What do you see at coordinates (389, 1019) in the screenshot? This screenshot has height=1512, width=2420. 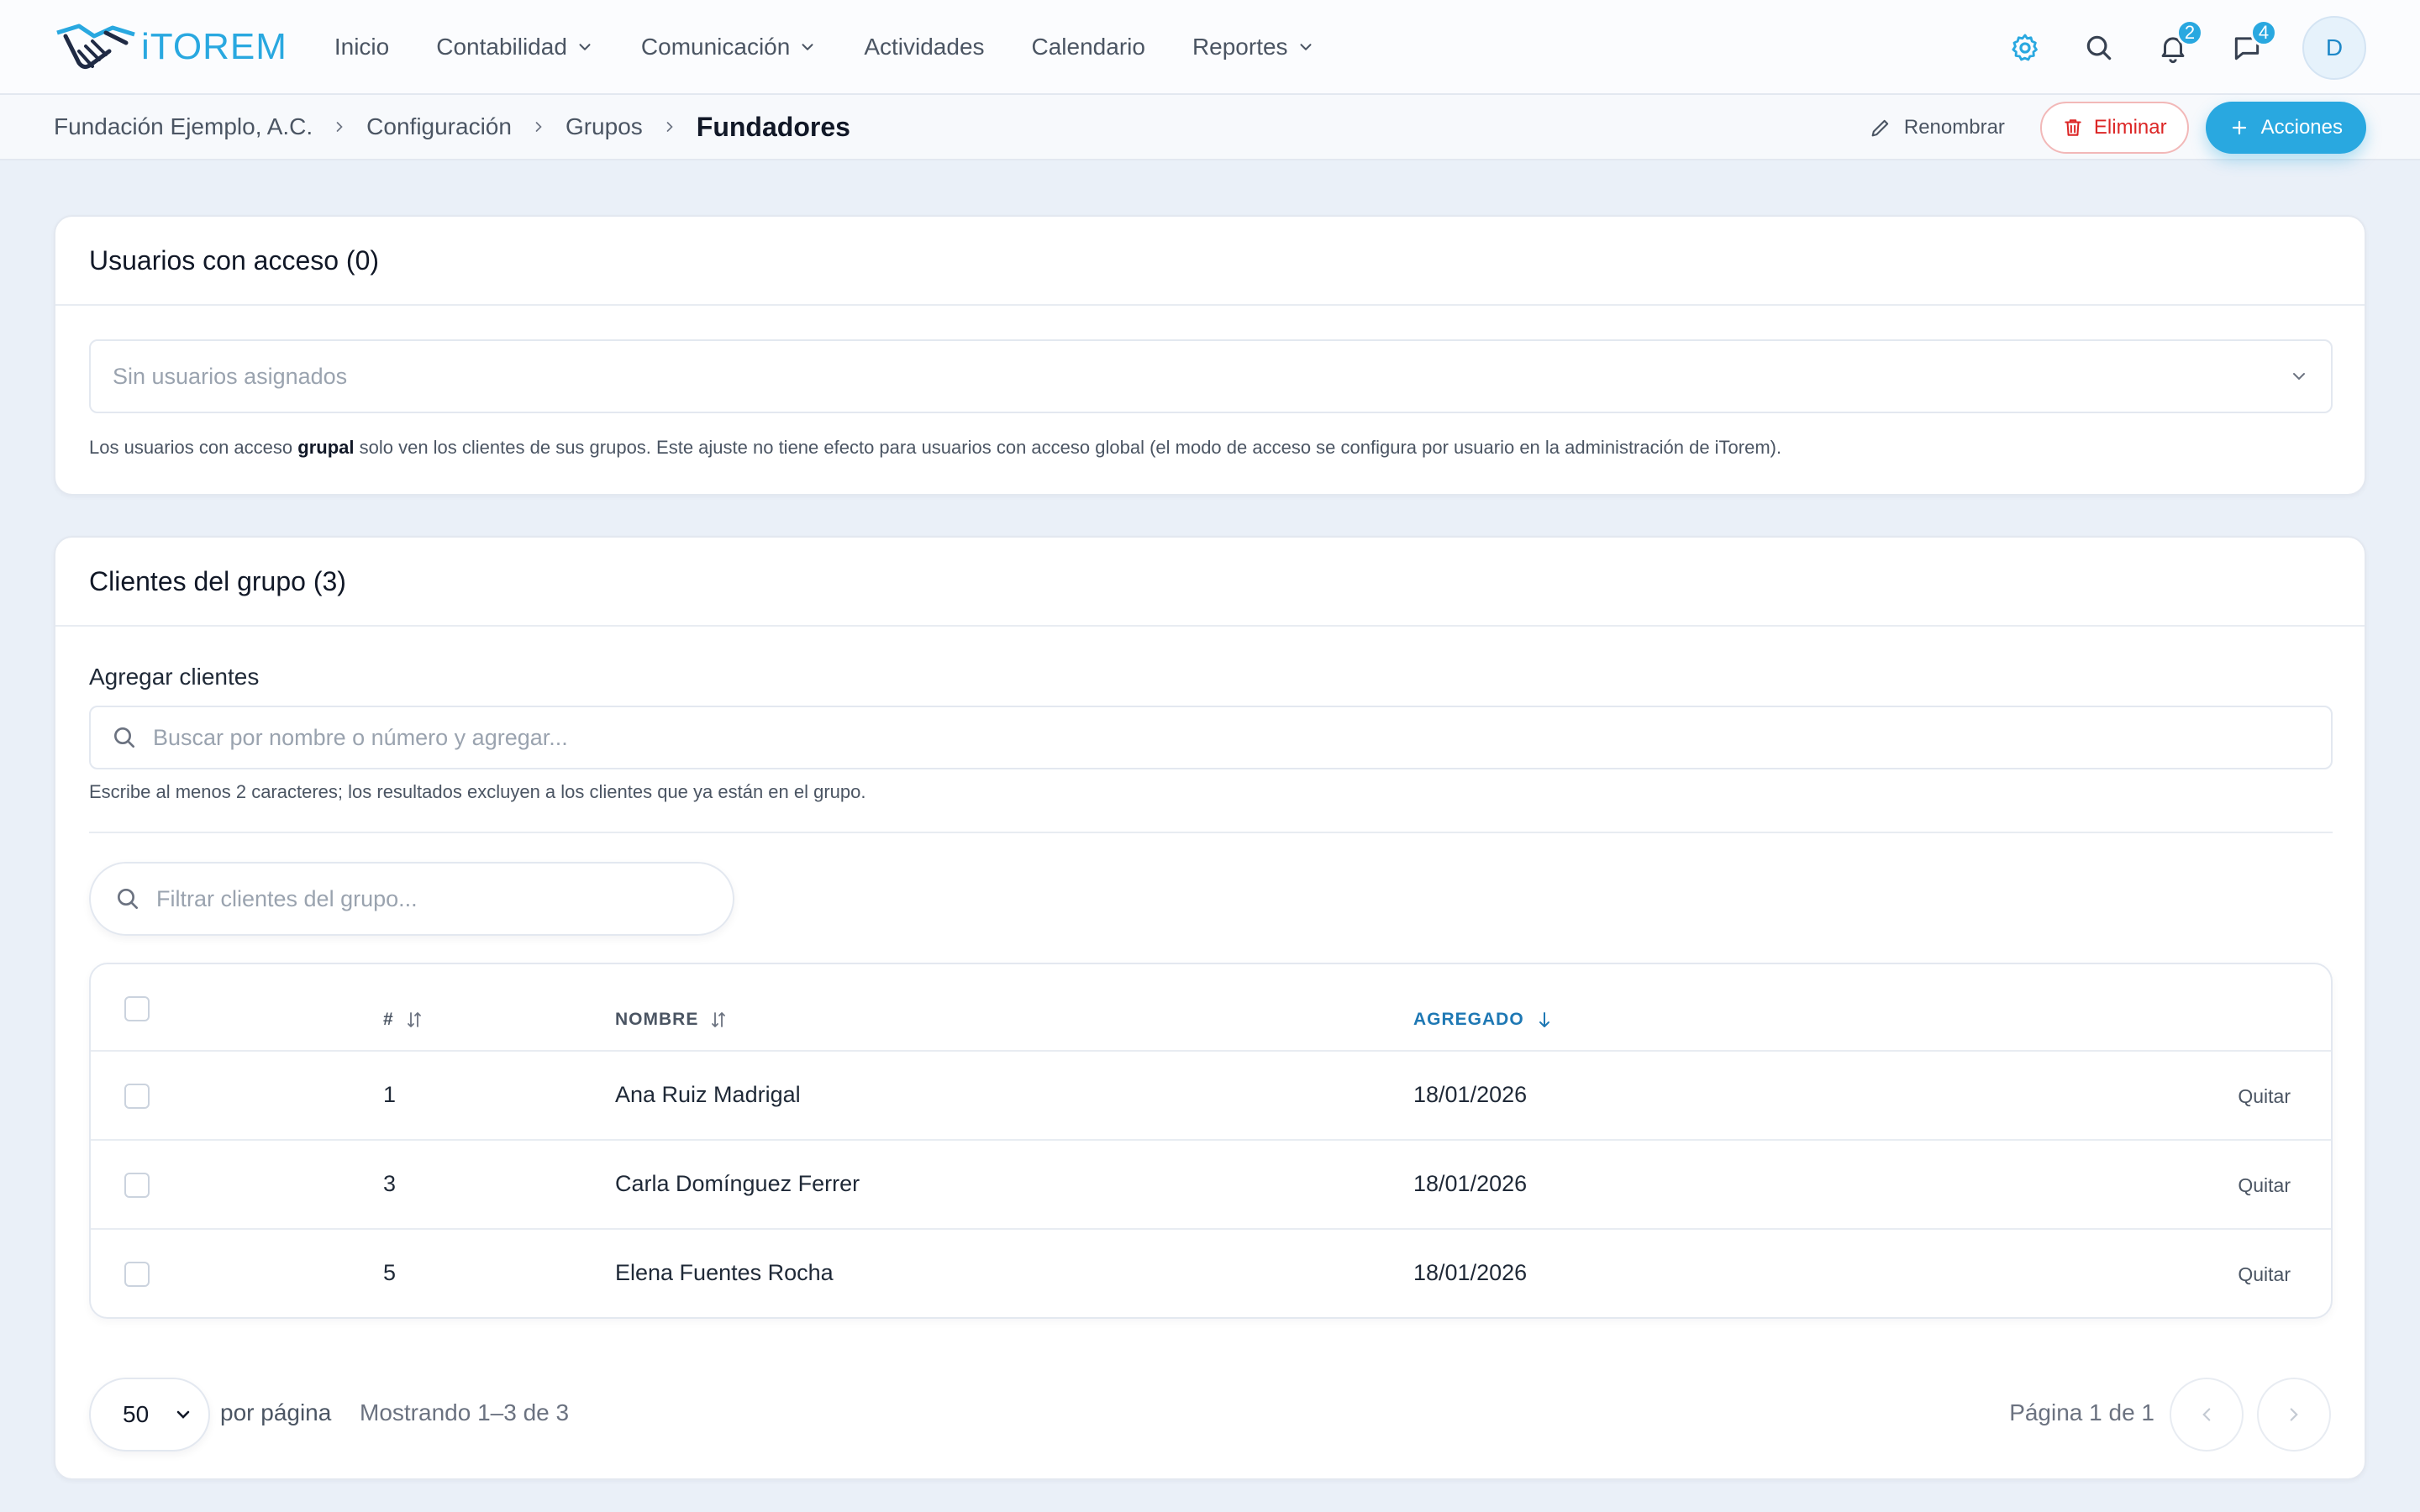 I see `column-header-label: #` at bounding box center [389, 1019].